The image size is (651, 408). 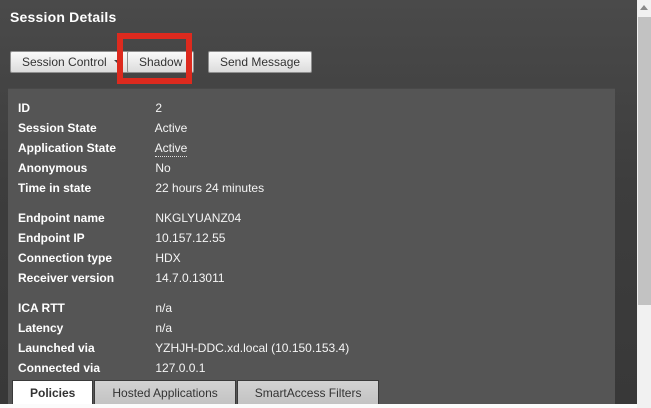 What do you see at coordinates (180, 368) in the screenshot?
I see `detail-value: 127.0.0.1` at bounding box center [180, 368].